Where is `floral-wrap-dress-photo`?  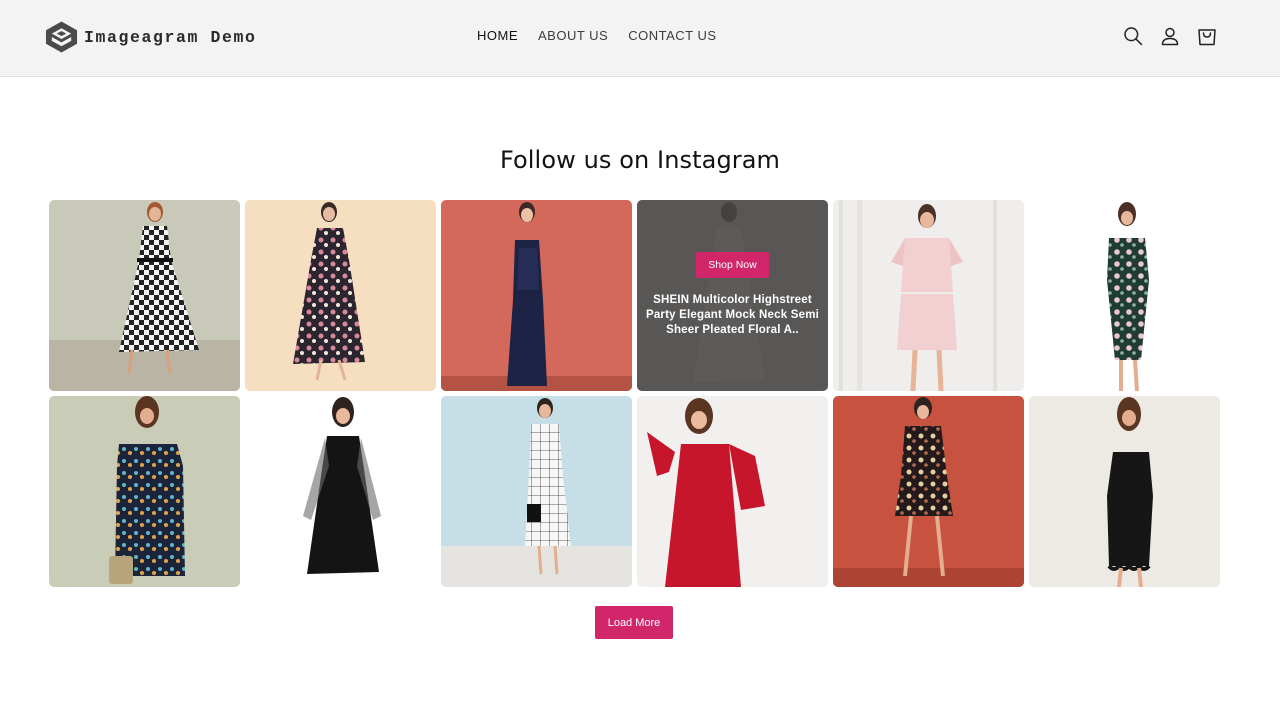 floral-wrap-dress-photo is located at coordinates (928, 491).